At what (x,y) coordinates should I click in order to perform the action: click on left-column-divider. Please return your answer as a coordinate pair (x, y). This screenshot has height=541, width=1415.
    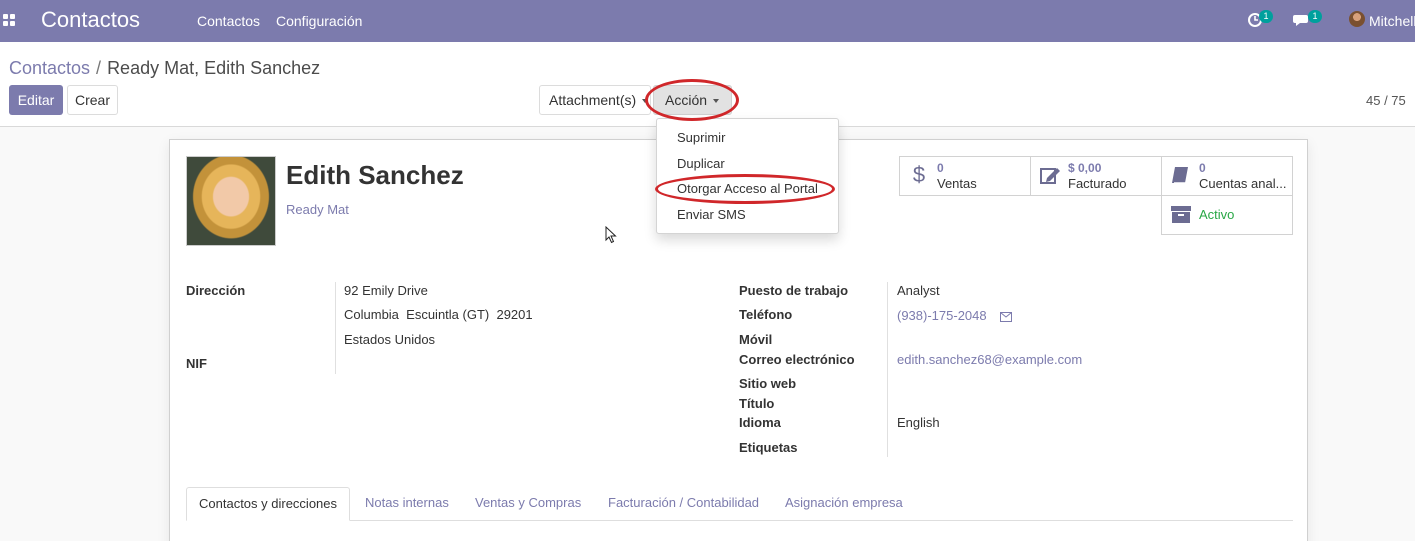
    Looking at the image, I should click on (335, 328).